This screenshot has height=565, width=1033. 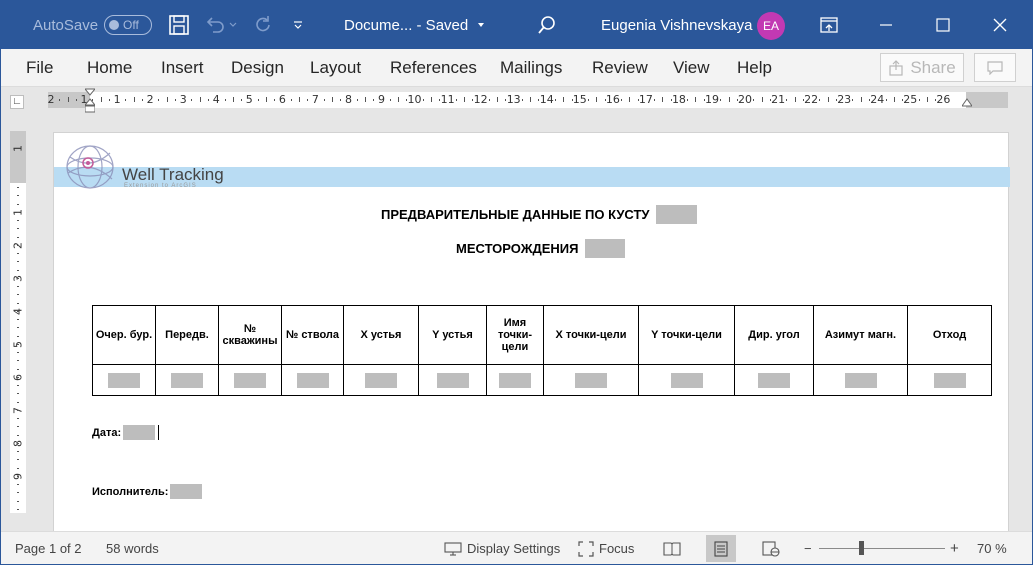 I want to click on autosave-toggle: Off, so click(x=128, y=25).